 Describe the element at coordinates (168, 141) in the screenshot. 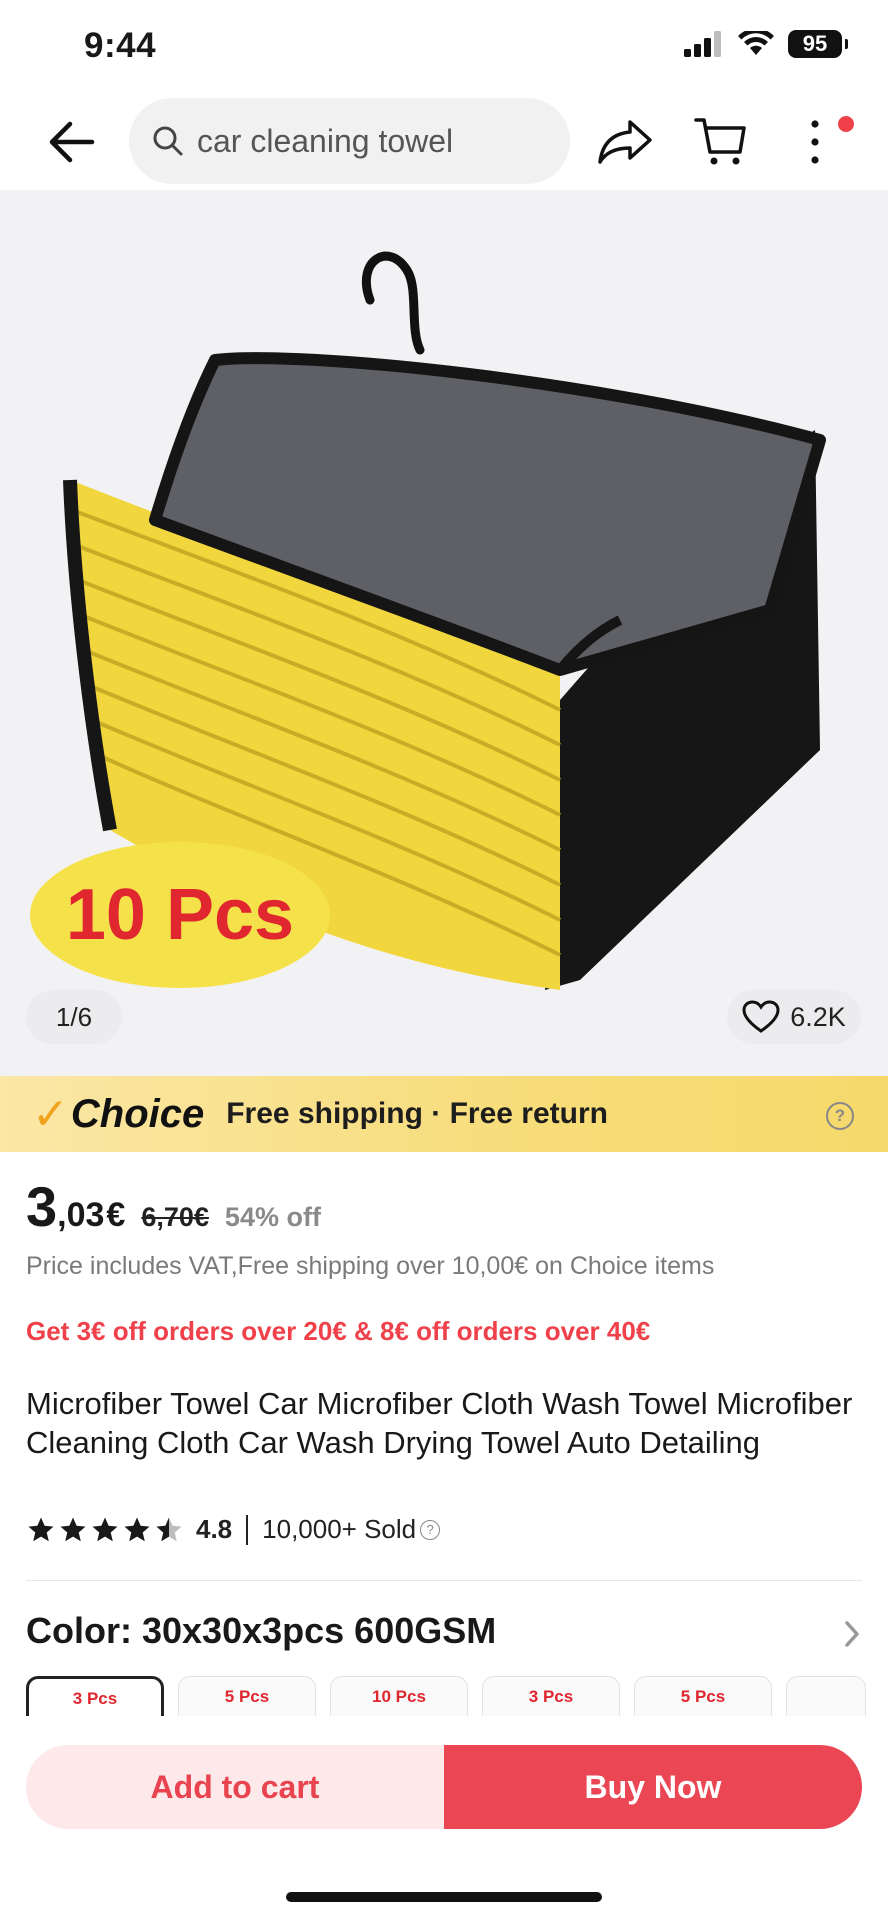

I see `search-icon` at that location.